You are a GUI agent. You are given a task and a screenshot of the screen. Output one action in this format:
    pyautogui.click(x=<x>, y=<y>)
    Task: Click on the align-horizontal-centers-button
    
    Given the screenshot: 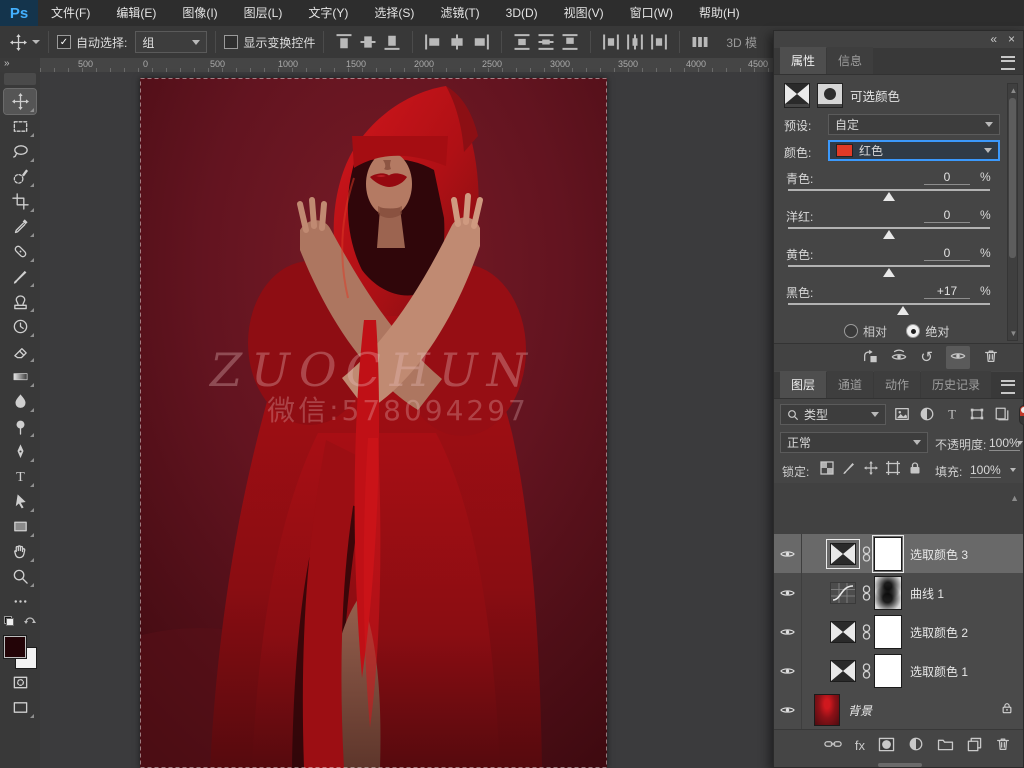 What is the action you would take?
    pyautogui.click(x=457, y=42)
    